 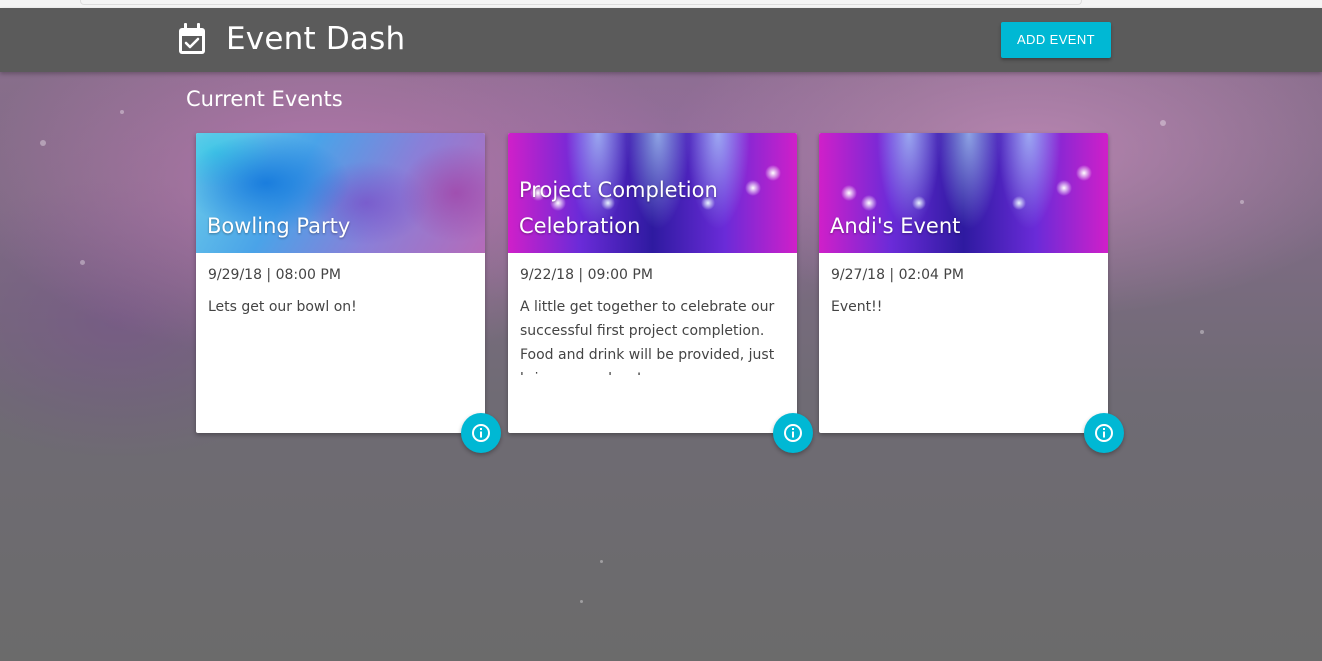 What do you see at coordinates (897, 275) in the screenshot?
I see `event-datetime: 9/27/18 | 02:04 PM` at bounding box center [897, 275].